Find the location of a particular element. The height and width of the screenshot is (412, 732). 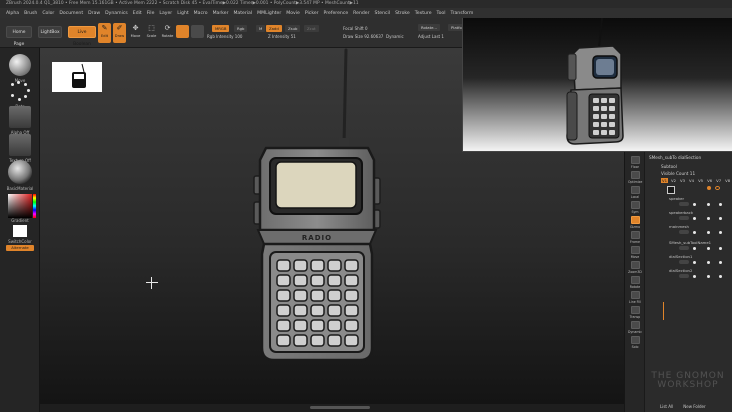

menu-item-render: Render is located at coordinates (361, 13).